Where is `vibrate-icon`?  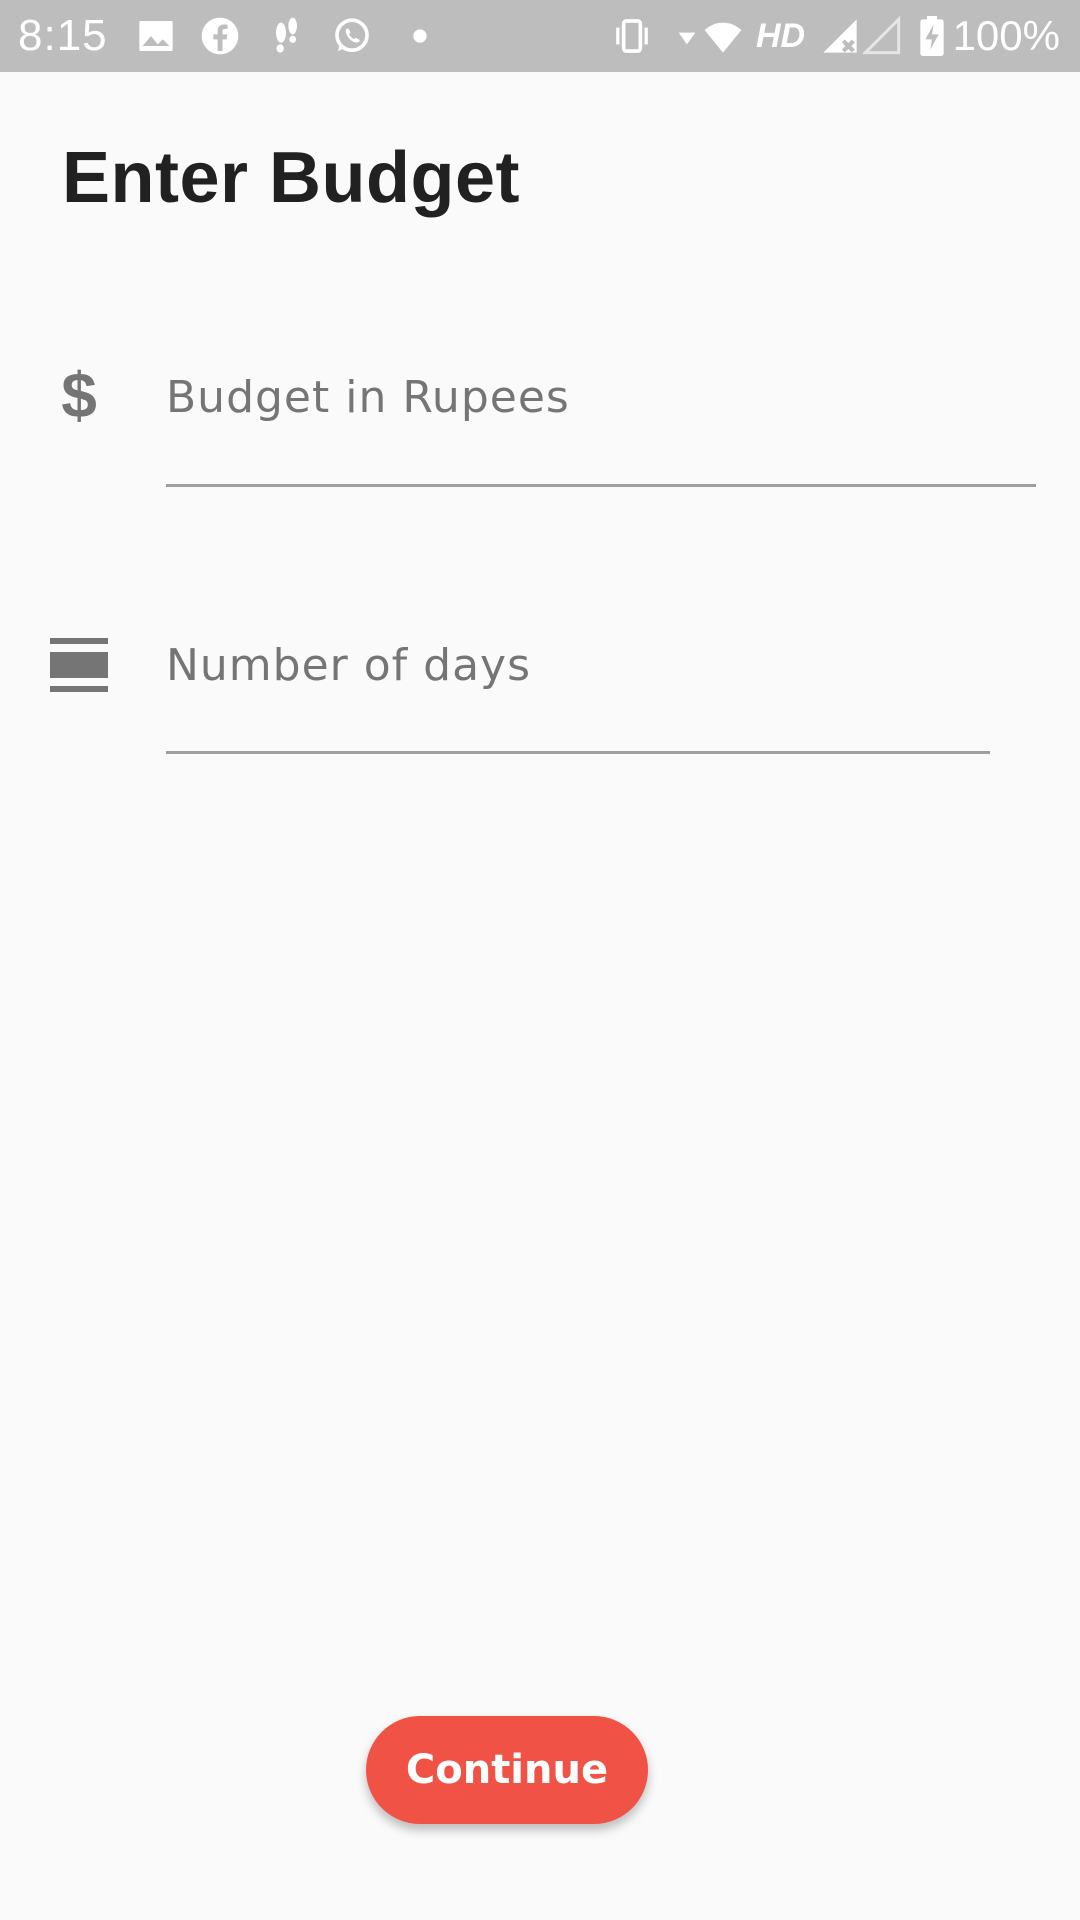
vibrate-icon is located at coordinates (632, 36).